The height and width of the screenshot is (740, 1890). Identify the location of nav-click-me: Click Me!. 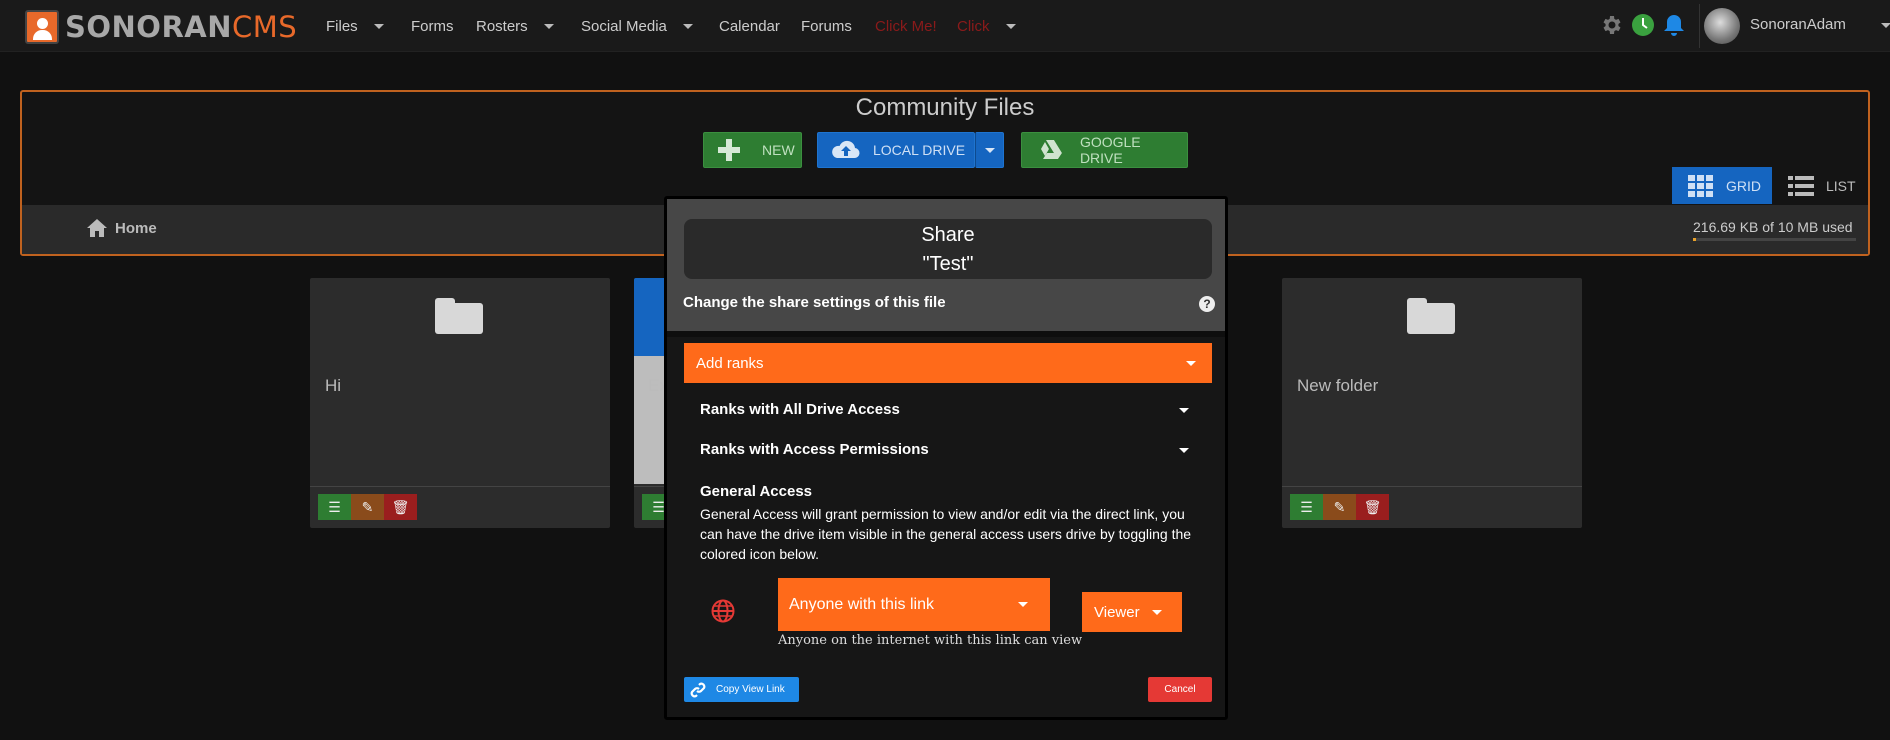
(906, 26).